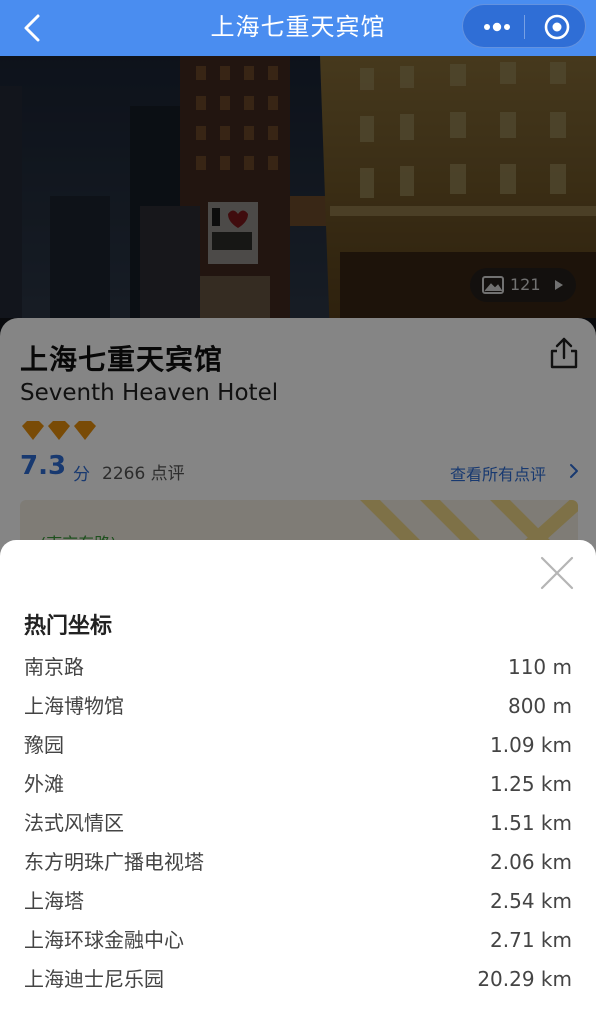 This screenshot has width=596, height=1024. What do you see at coordinates (531, 901) in the screenshot?
I see `landmark-distance: 2.54 km` at bounding box center [531, 901].